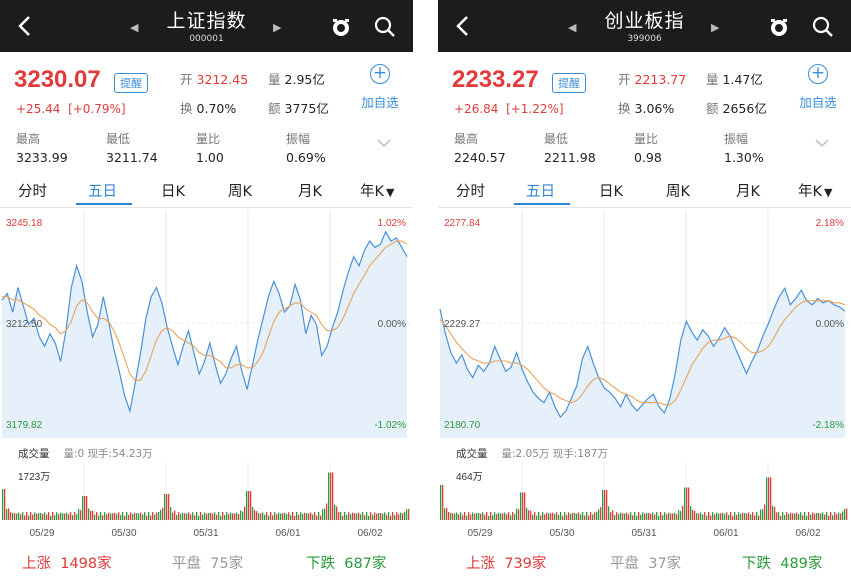 The image size is (851, 582). I want to click on volume-chart: 1723万 05/29 05/30 05/31 06/01 06/02, so click(206, 503).